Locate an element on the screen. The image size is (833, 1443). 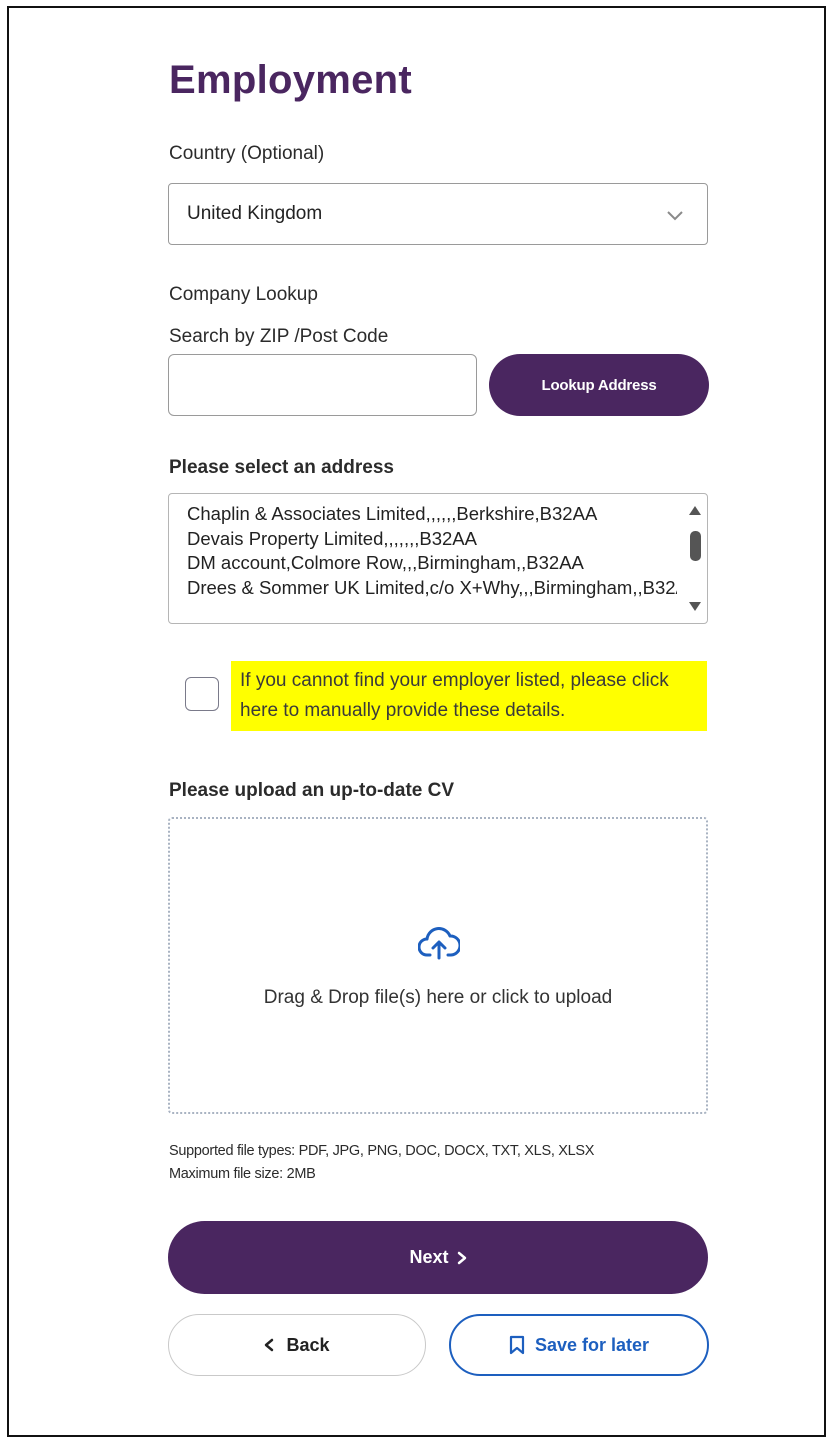
address-option: Devais Property Limited,,,,,,,B32AA is located at coordinates (432, 539).